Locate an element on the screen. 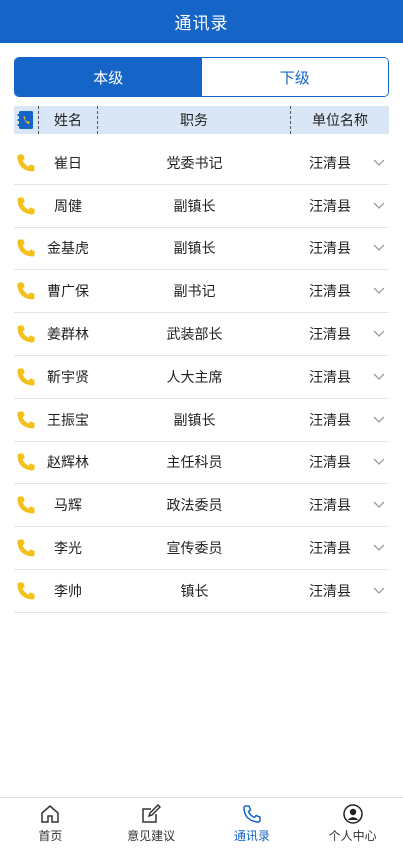  table-row: 马辉 政法委员 汪清县 is located at coordinates (201, 506).